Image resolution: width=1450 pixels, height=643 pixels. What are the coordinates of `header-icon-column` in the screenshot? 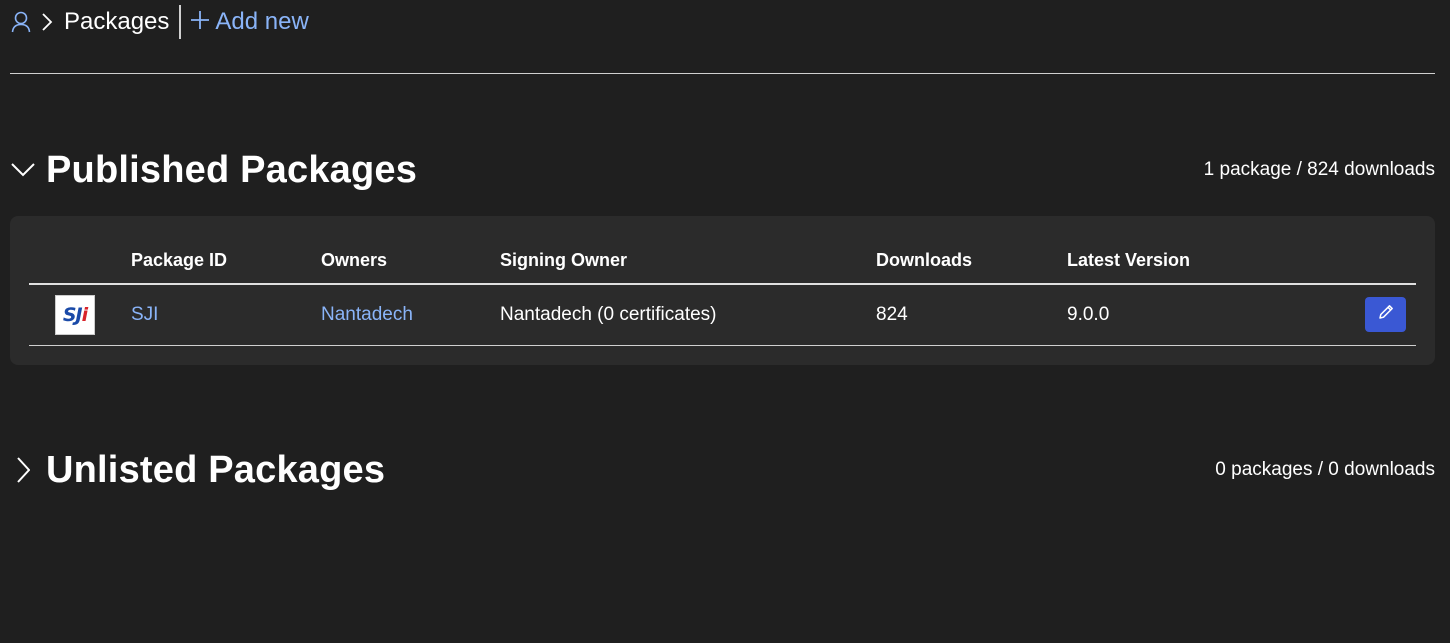 It's located at (80, 261).